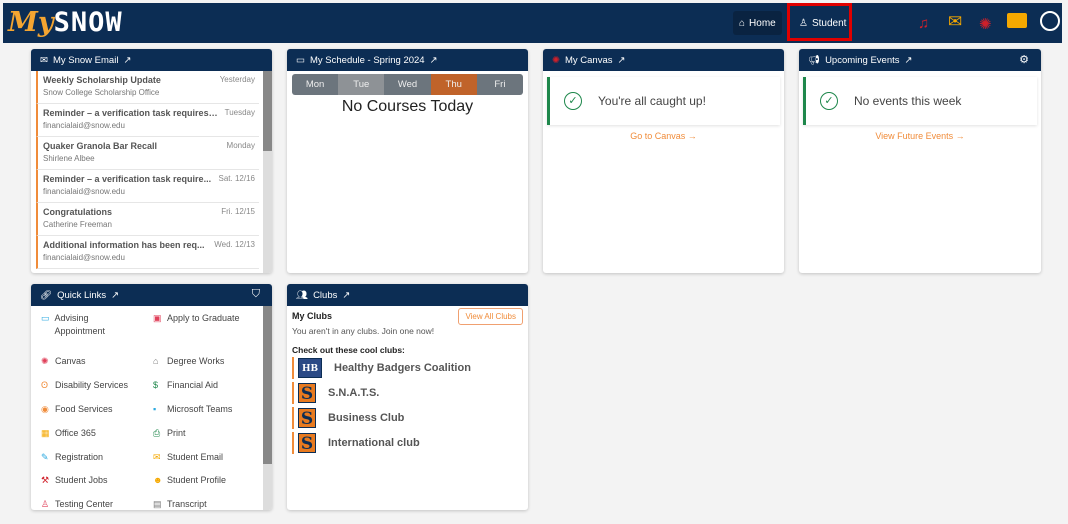 This screenshot has height=524, width=1068. Describe the element at coordinates (453, 84) in the screenshot. I see `day-tab-thu: Thu` at that location.